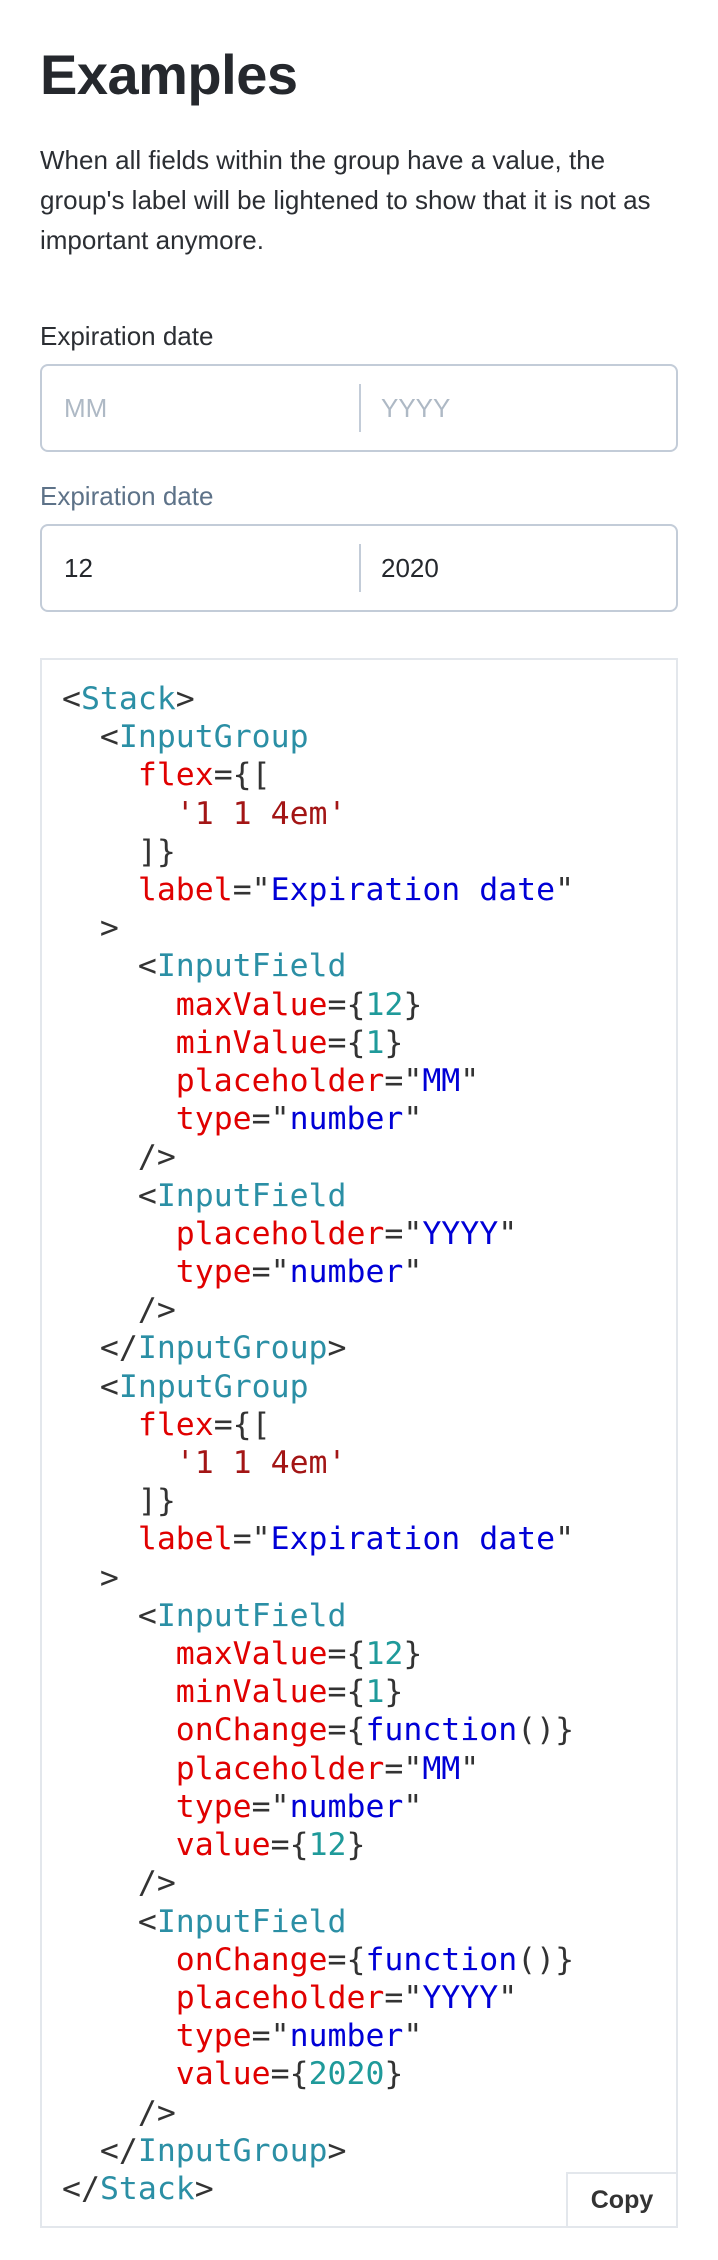 This screenshot has width=718, height=2260. Describe the element at coordinates (517, 408) in the screenshot. I see `year-field: YYYY` at that location.